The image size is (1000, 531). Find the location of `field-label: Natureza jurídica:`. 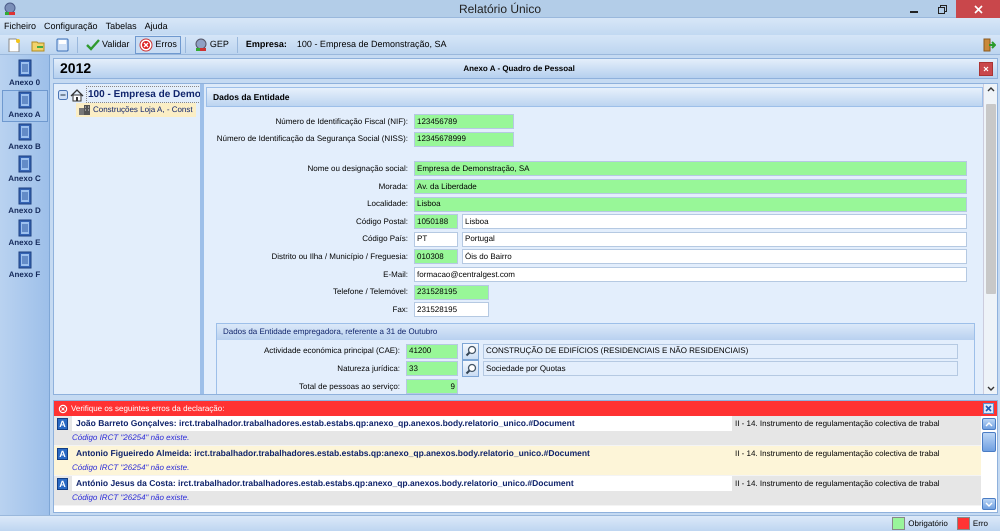

field-label: Natureza jurídica: is located at coordinates (368, 368).